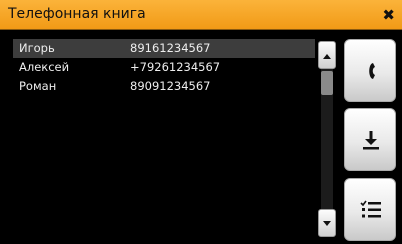 The width and height of the screenshot is (402, 244). I want to click on scrollbar-thumb, so click(327, 83).